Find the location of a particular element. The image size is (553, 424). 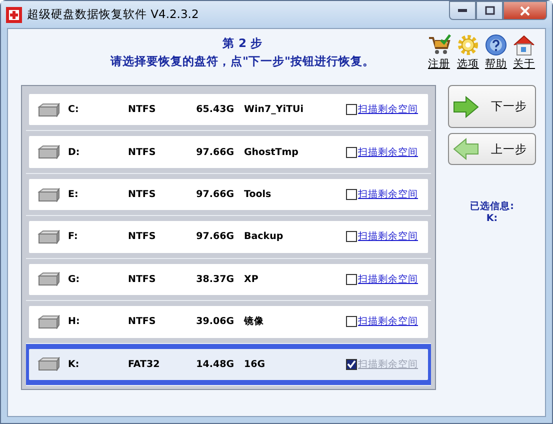

drive-letter: C: is located at coordinates (73, 110).